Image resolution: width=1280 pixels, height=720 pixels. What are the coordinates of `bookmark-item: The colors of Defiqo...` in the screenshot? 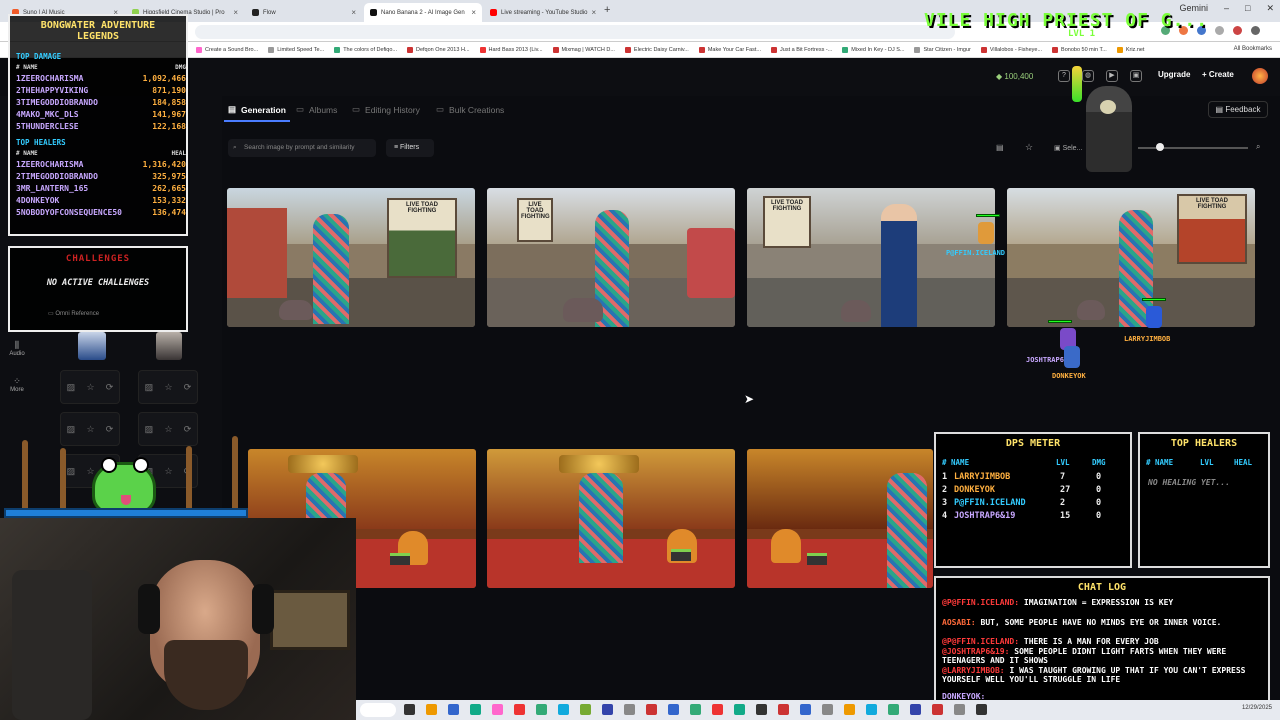 It's located at (365, 49).